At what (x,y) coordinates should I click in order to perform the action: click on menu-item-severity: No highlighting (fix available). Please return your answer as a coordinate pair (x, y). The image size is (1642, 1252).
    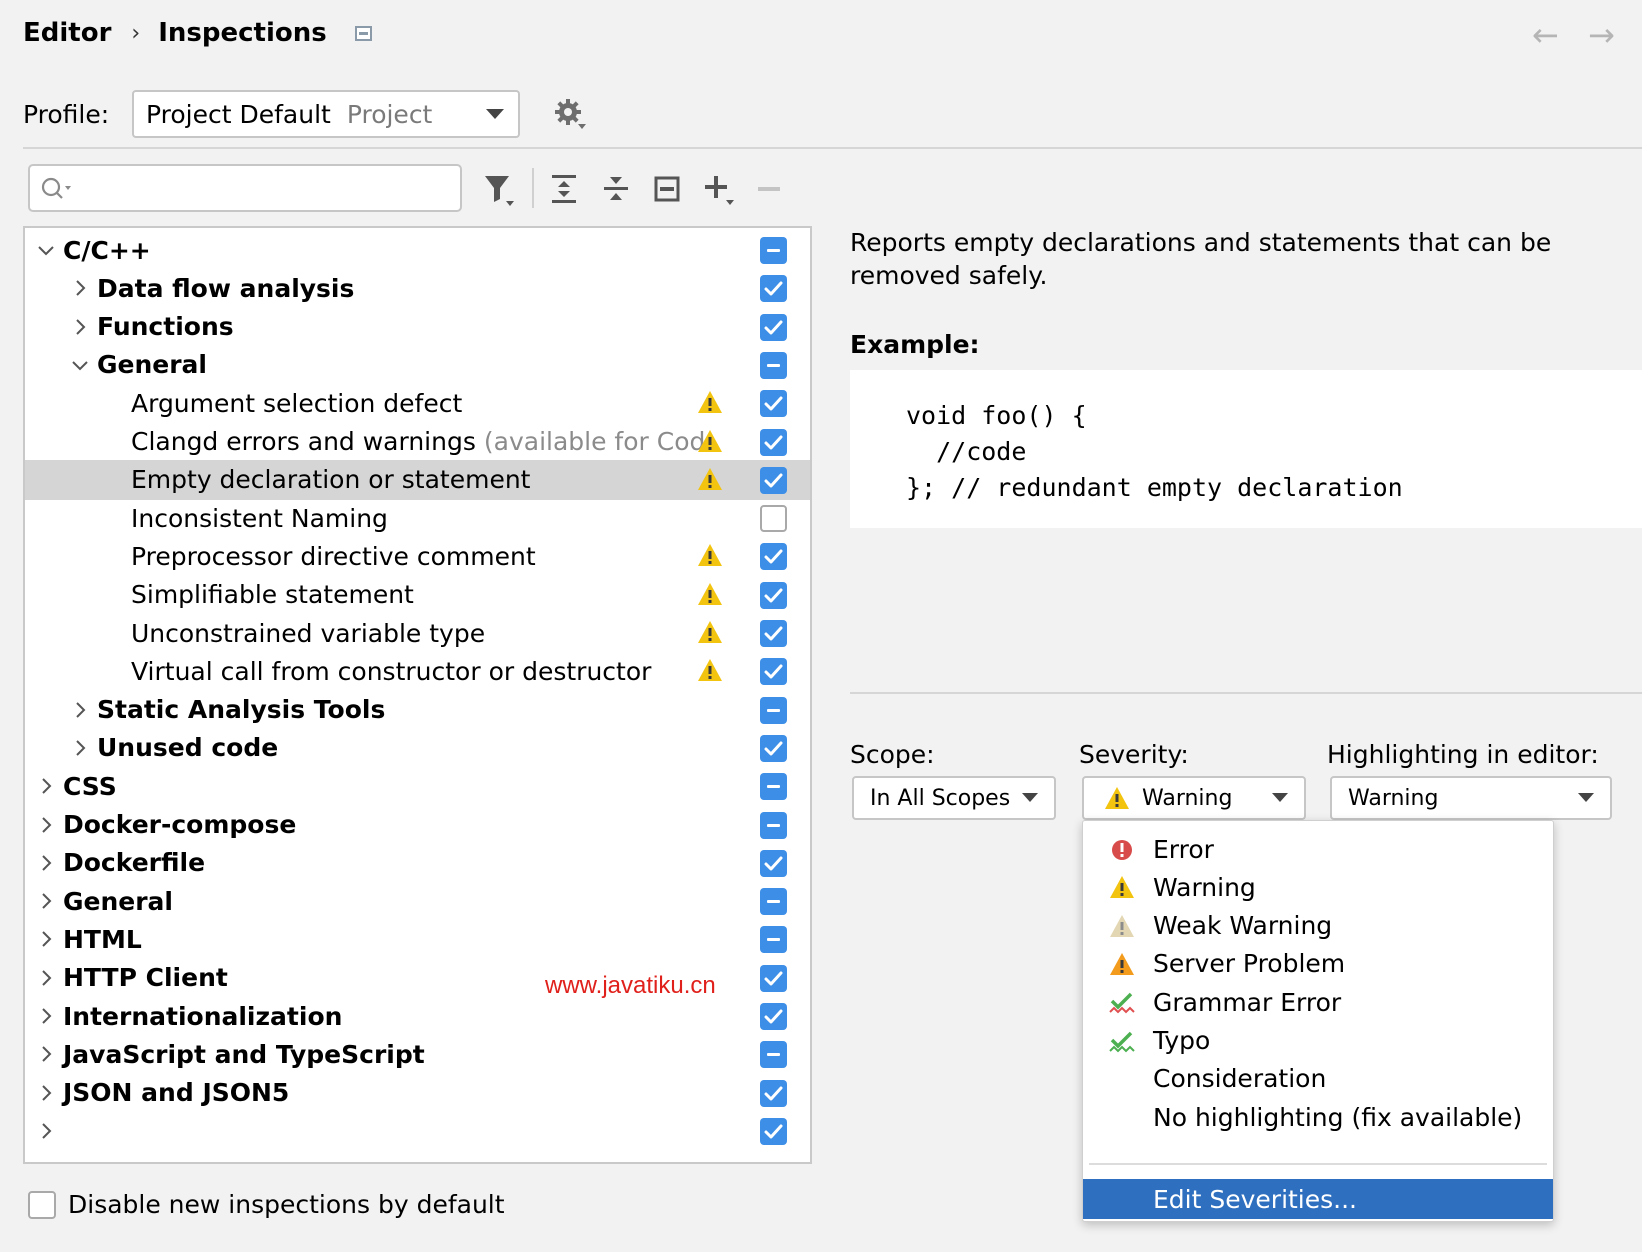
    Looking at the image, I should click on (1318, 1117).